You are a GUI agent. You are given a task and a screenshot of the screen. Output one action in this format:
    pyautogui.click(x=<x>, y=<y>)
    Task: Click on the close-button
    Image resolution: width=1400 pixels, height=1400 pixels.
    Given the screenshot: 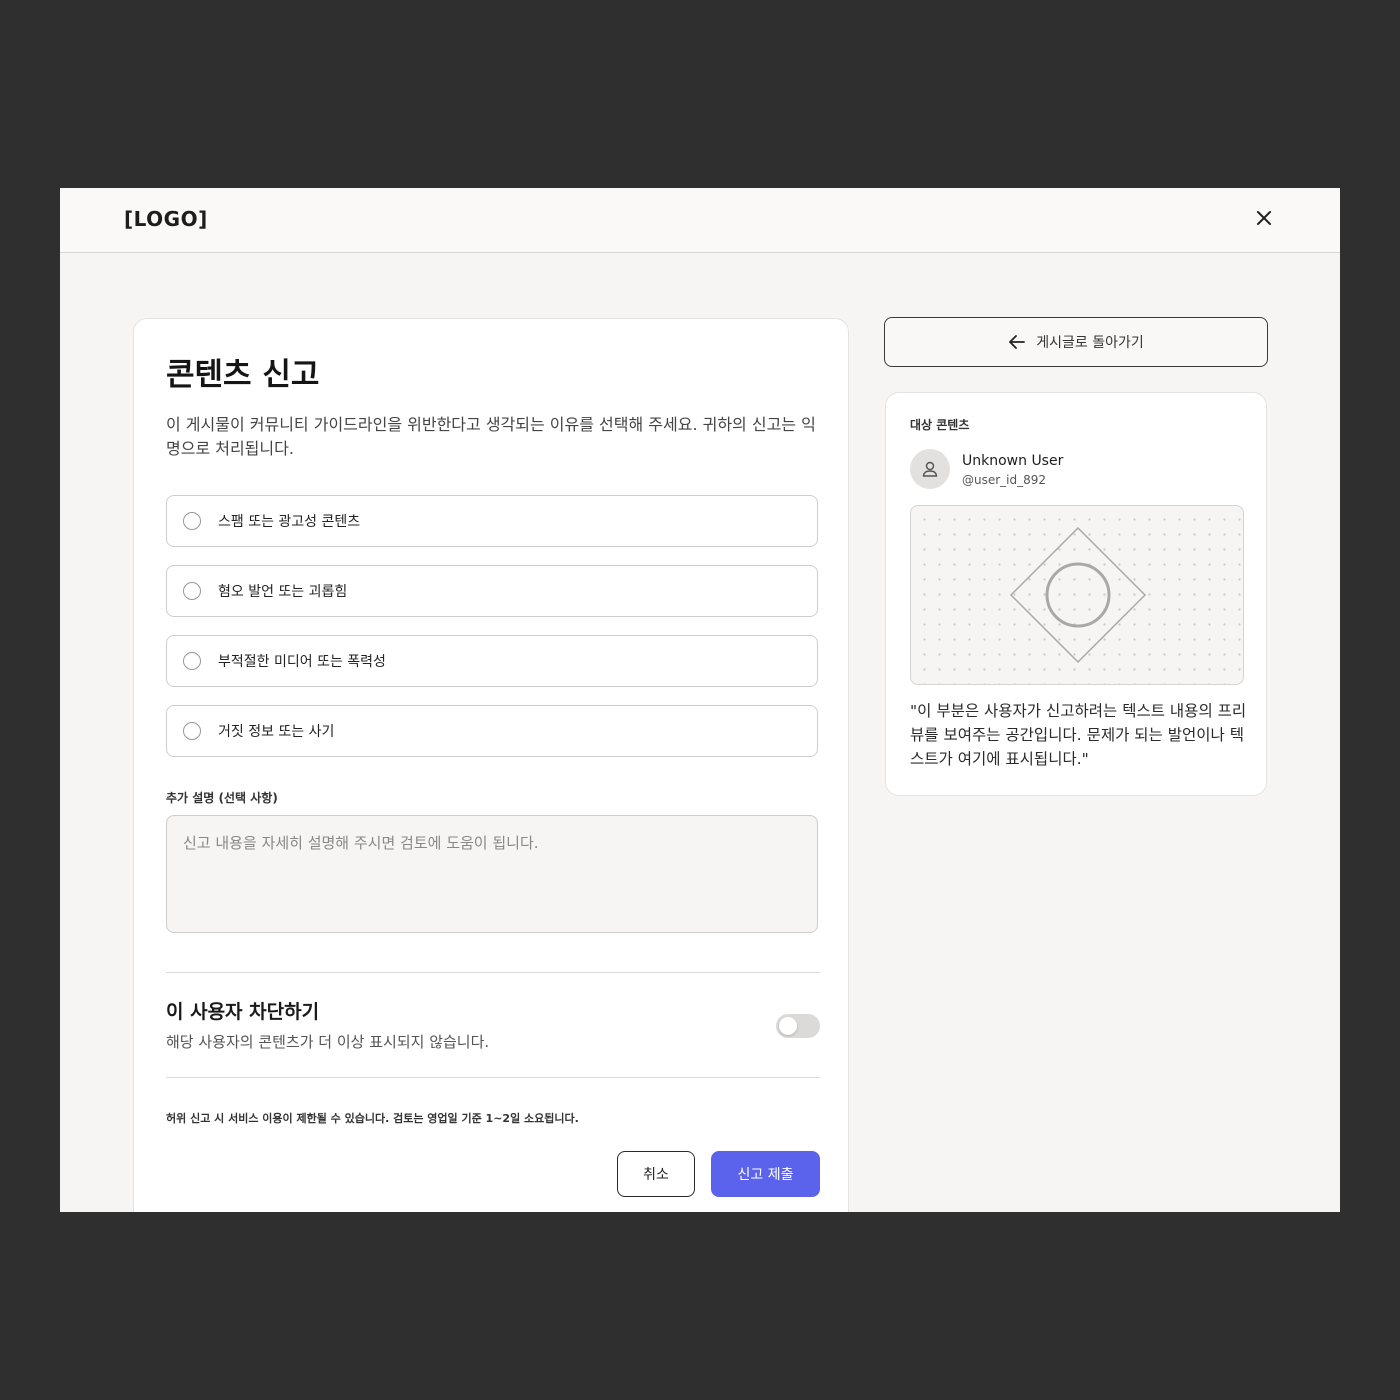 What is the action you would take?
    pyautogui.click(x=1264, y=218)
    